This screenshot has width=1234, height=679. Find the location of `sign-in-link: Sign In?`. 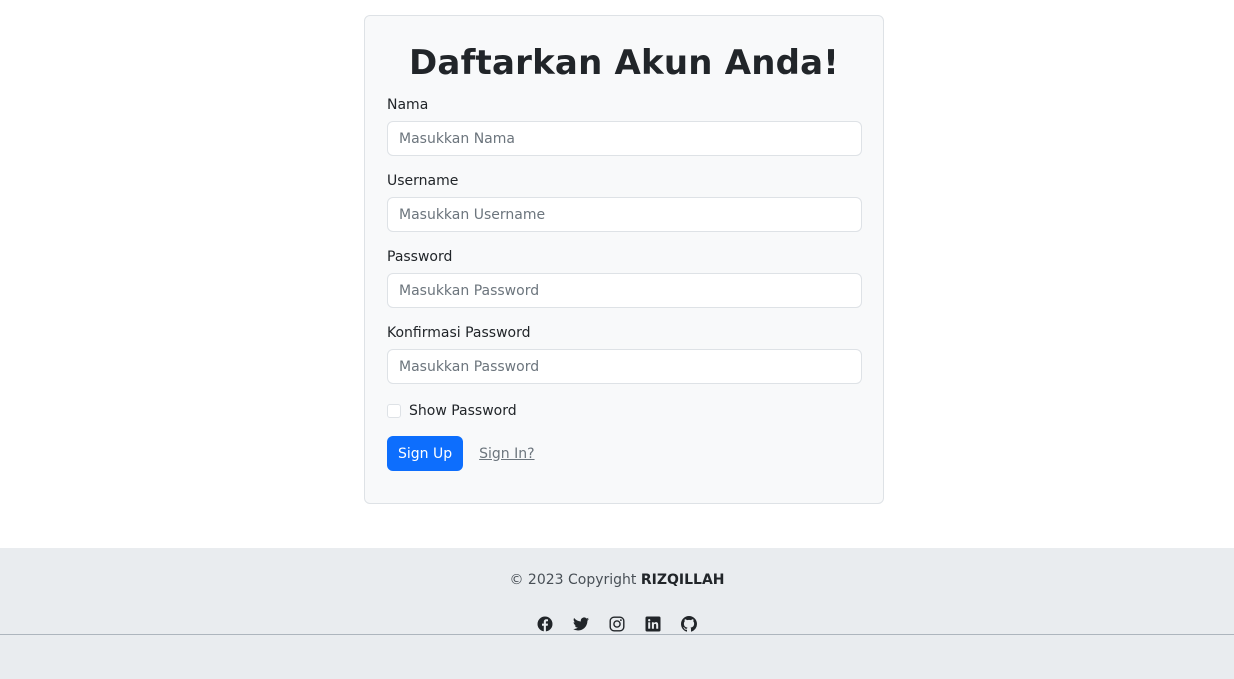

sign-in-link: Sign In? is located at coordinates (506, 454).